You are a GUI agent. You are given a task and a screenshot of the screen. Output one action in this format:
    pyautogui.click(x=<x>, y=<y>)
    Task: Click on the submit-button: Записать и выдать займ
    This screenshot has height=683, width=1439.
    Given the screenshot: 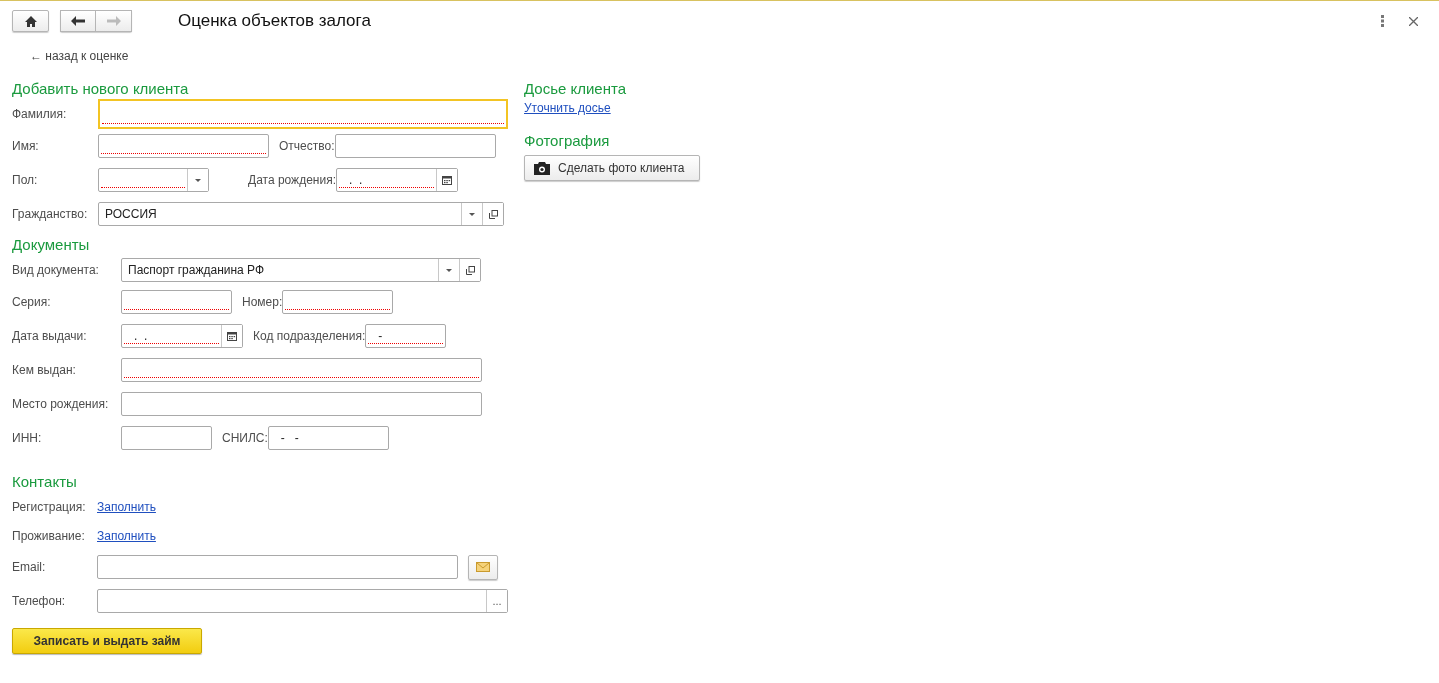 What is the action you would take?
    pyautogui.click(x=107, y=641)
    